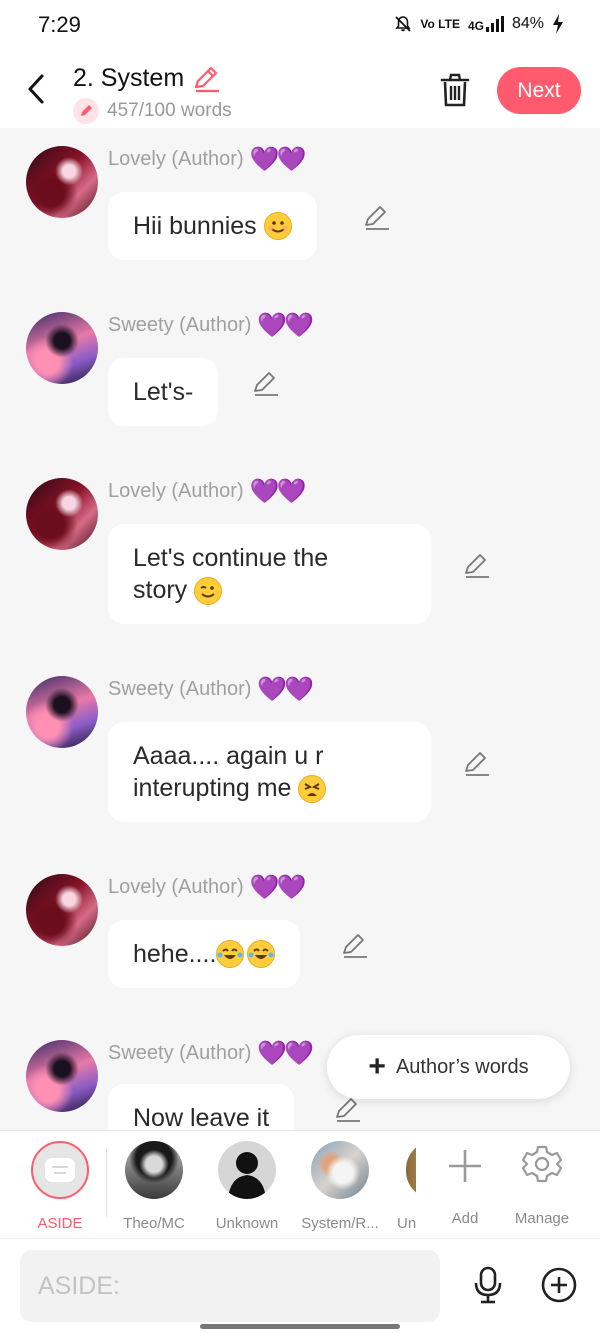 This screenshot has width=600, height=1333. I want to click on character-theo: Theo/MC, so click(154, 1186).